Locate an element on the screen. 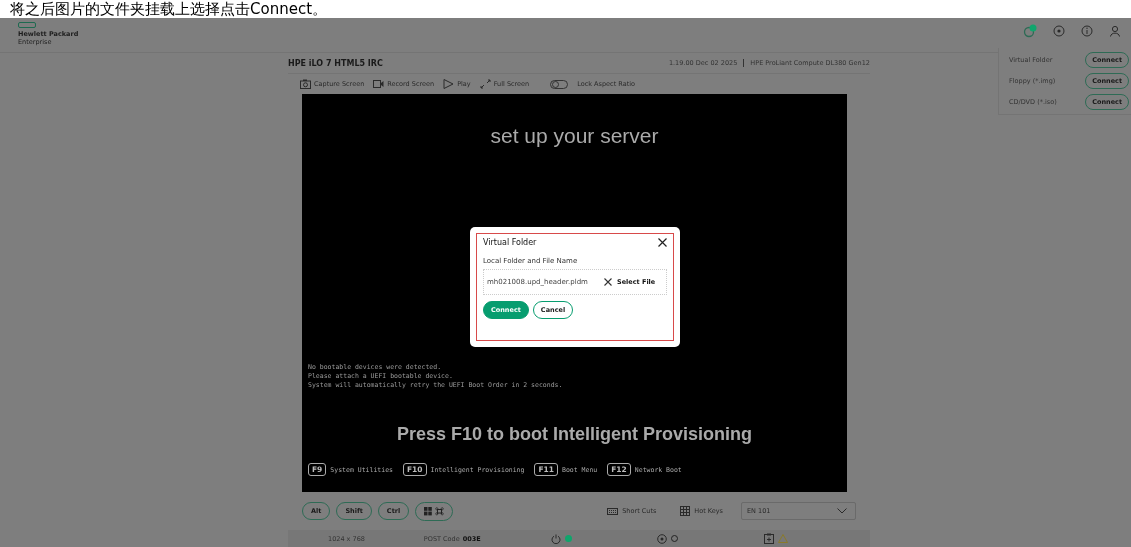 The width and height of the screenshot is (1131, 547). dialog-title: Virtual Folder is located at coordinates (510, 242).